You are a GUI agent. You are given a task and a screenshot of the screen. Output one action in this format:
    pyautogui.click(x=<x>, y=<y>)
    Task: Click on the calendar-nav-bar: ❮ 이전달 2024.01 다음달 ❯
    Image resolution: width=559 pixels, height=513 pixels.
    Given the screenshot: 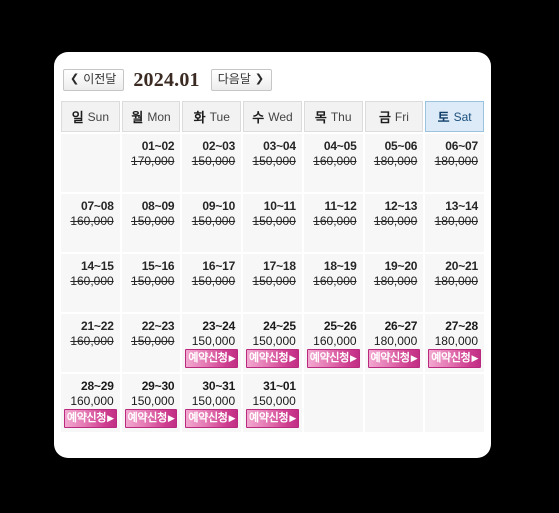 What is the action you would take?
    pyautogui.click(x=272, y=81)
    